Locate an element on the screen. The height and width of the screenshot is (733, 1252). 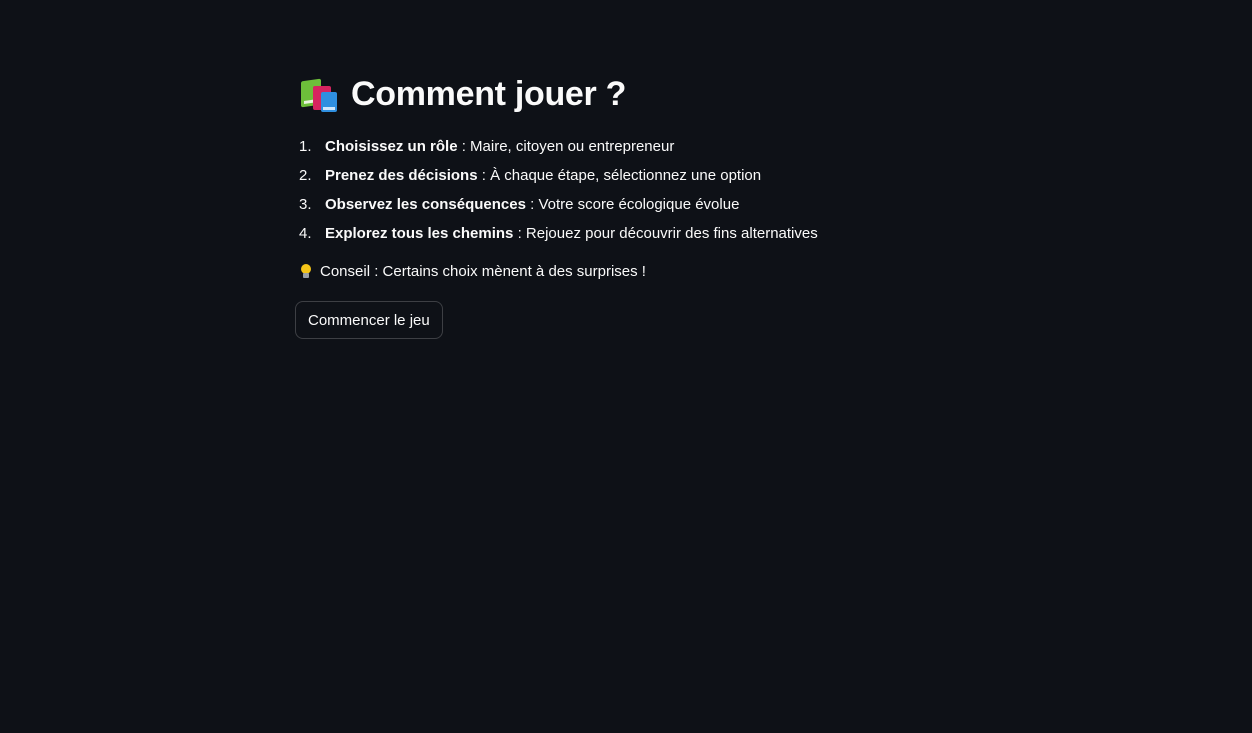
step-title: Observez les conséquences is located at coordinates (425, 204).